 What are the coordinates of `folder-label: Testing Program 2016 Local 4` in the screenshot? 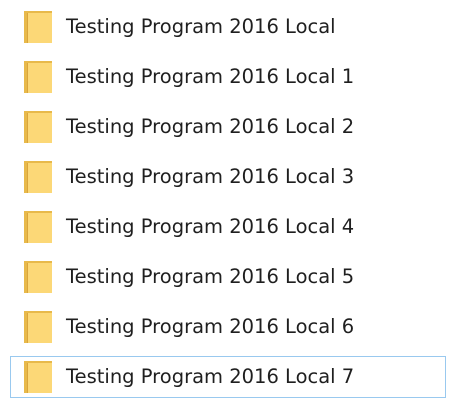 It's located at (210, 226).